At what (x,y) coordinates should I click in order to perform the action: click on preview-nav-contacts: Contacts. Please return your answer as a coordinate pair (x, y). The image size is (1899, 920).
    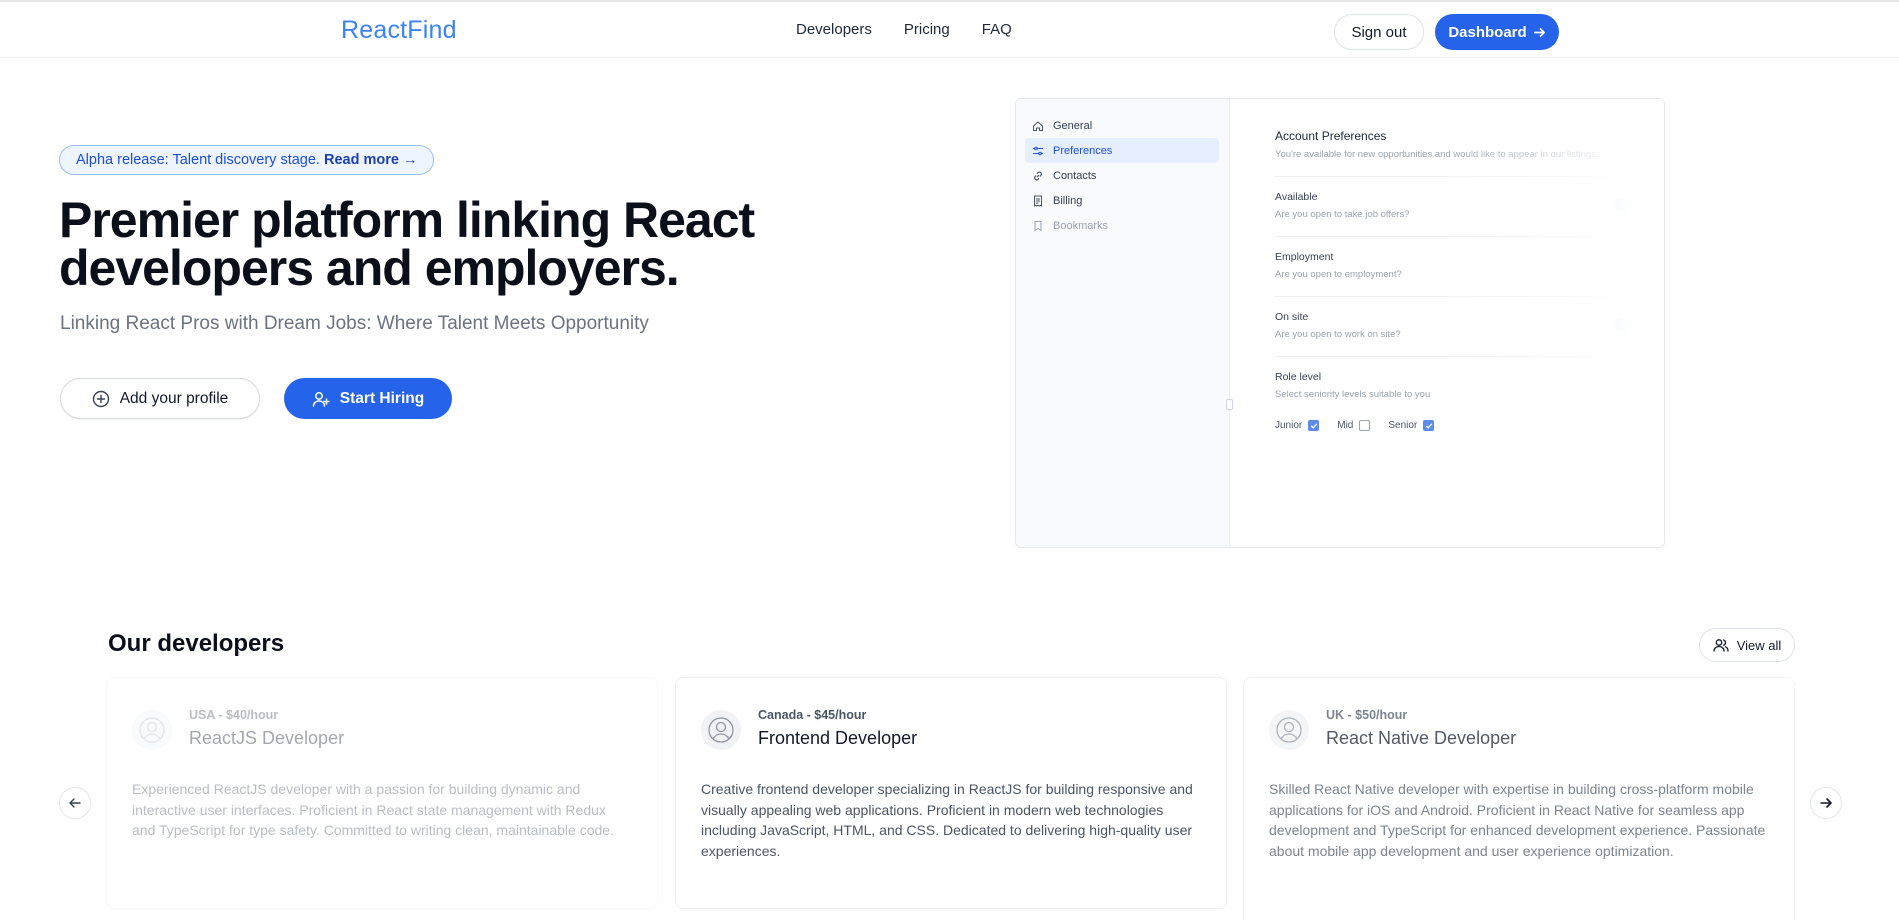
    Looking at the image, I should click on (1122, 175).